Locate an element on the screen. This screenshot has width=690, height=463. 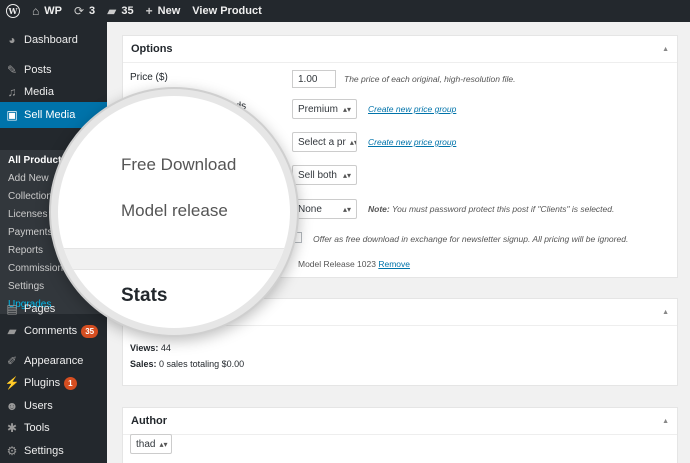
price-group-value: Premium is located at coordinates (318, 109).